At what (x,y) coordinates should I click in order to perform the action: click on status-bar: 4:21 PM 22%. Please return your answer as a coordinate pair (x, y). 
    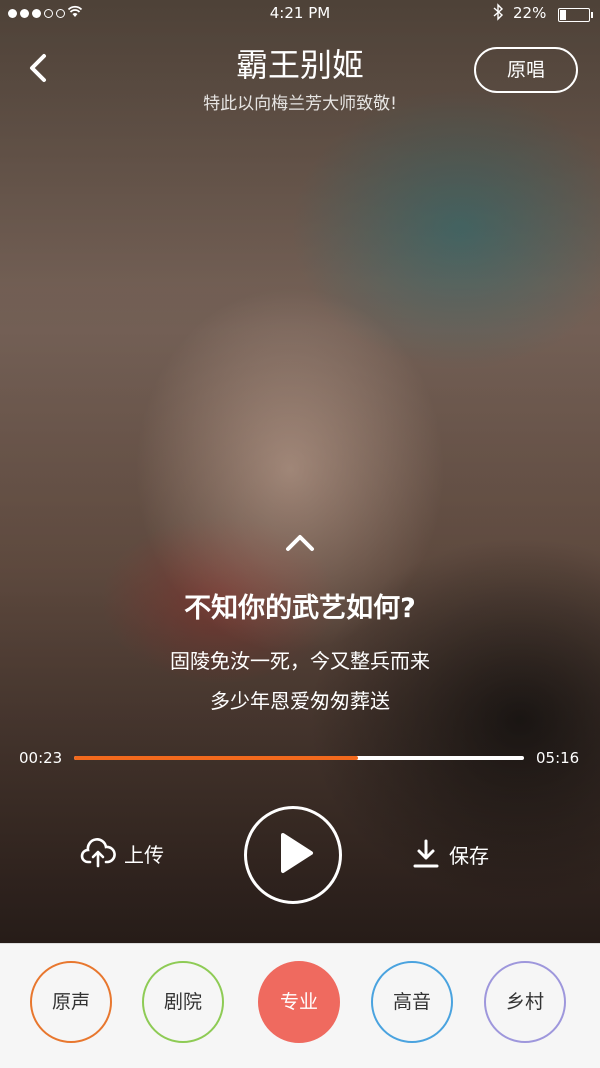
    Looking at the image, I should click on (300, 14).